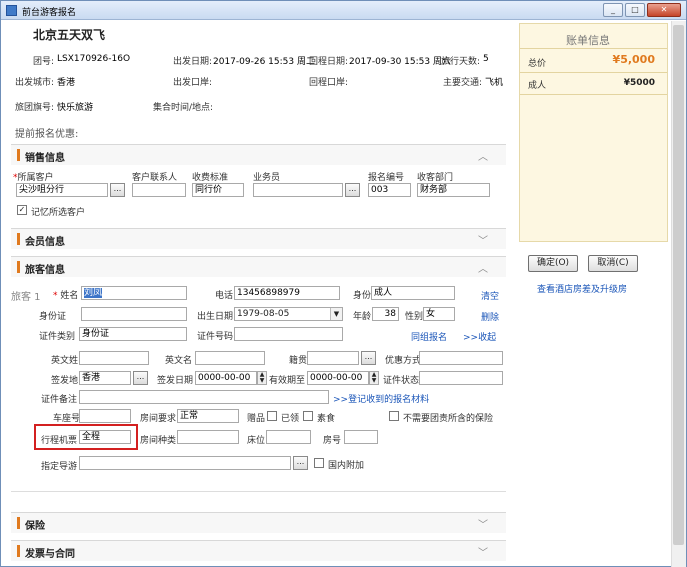  What do you see at coordinates (461, 378) in the screenshot?
I see `cert-status-input` at bounding box center [461, 378].